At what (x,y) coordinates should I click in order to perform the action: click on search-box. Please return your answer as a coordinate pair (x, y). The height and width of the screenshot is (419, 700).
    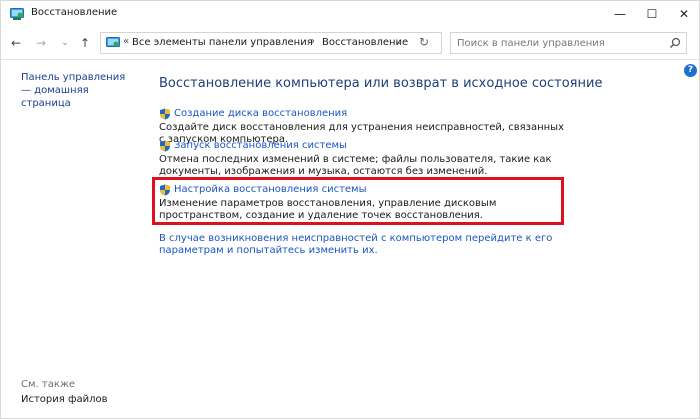
    Looking at the image, I should click on (568, 43).